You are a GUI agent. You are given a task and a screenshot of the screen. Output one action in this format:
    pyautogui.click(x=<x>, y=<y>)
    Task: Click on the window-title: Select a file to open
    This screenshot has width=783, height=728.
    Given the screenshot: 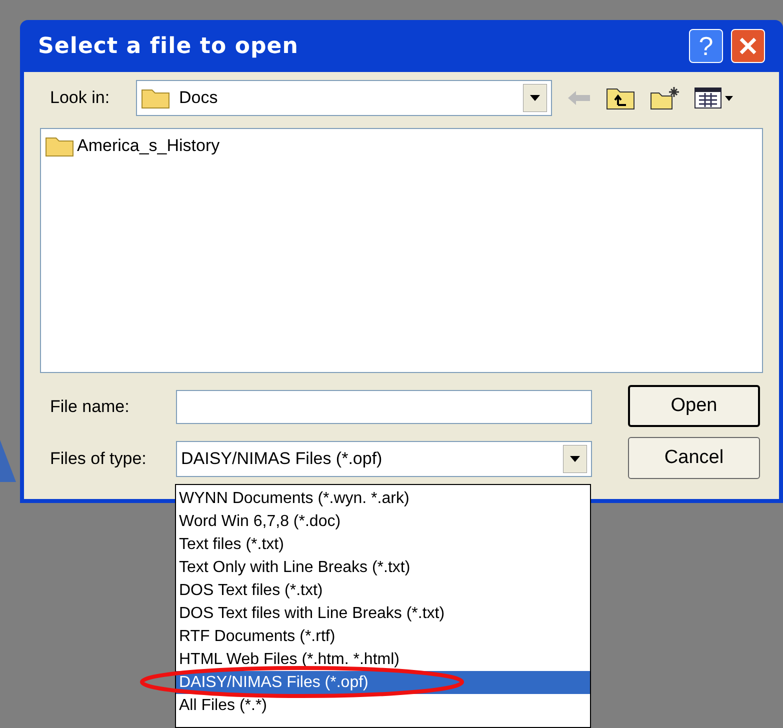 What is the action you would take?
    pyautogui.click(x=169, y=46)
    